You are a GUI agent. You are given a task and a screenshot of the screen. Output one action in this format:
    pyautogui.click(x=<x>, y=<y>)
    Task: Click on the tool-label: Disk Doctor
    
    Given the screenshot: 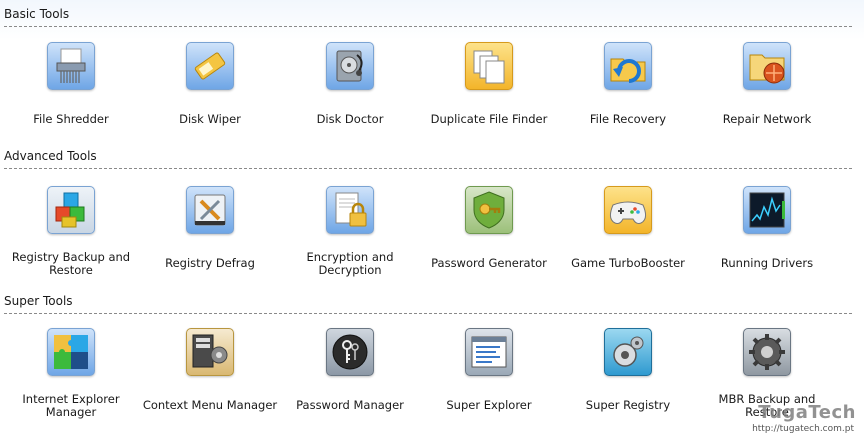 What is the action you would take?
    pyautogui.click(x=350, y=119)
    